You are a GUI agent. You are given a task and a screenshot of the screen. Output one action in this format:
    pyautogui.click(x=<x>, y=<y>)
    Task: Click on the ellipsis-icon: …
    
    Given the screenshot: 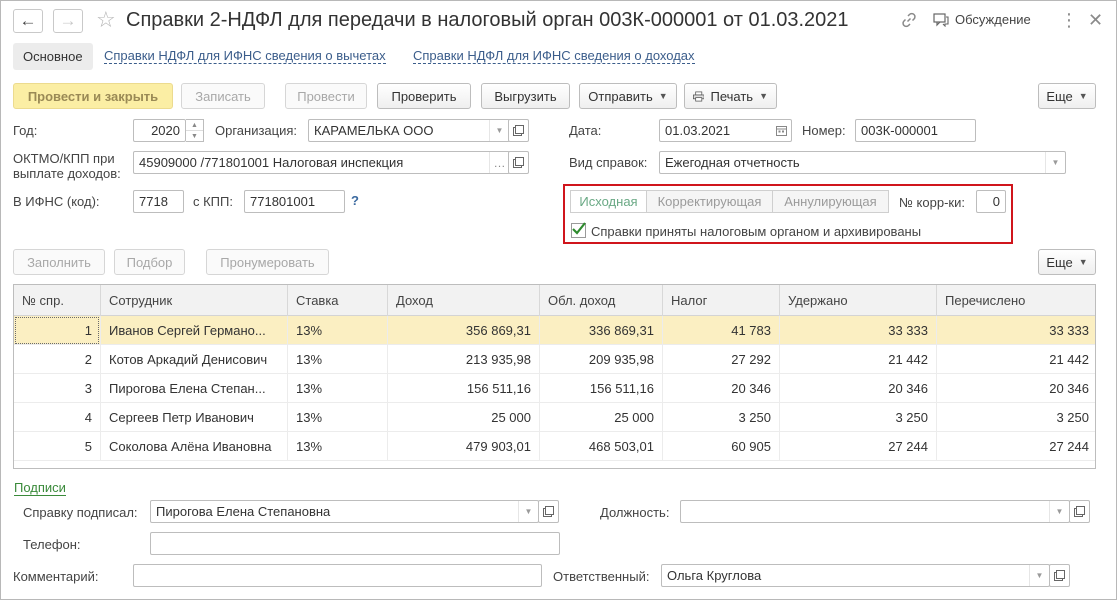 What is the action you would take?
    pyautogui.click(x=499, y=162)
    